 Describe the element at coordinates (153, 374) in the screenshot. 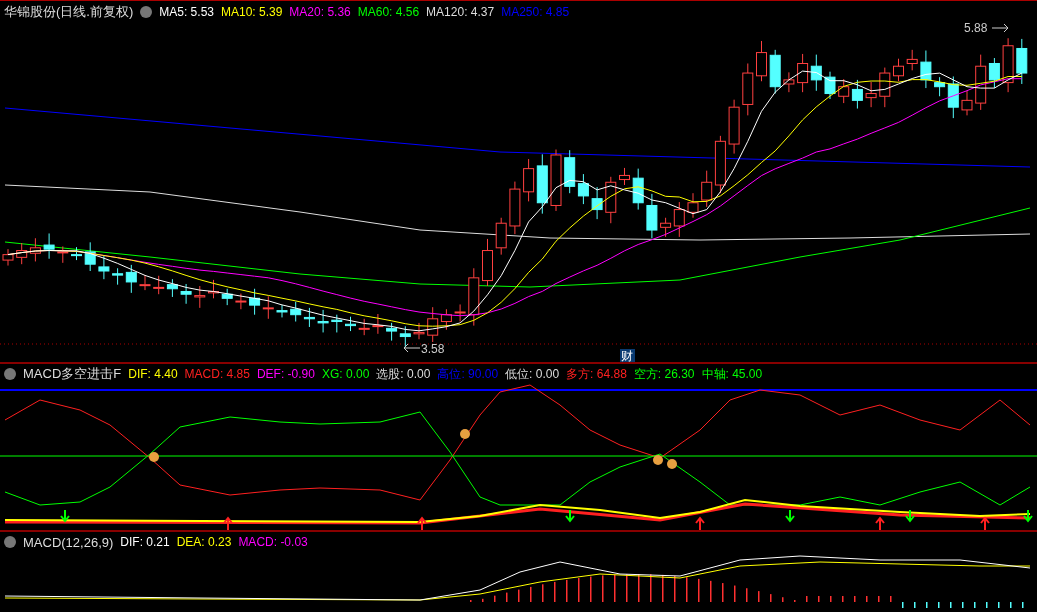

I see `indicator-value: DIF: 4.40` at that location.